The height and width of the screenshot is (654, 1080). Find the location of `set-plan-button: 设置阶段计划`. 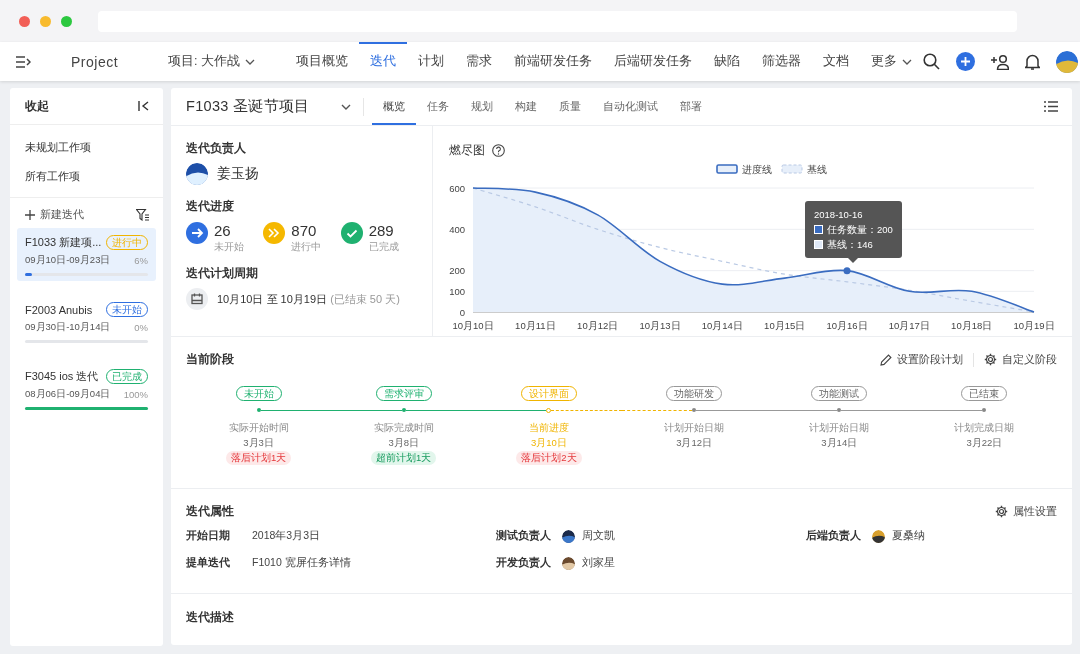

set-plan-button: 设置阶段计划 is located at coordinates (921, 359).